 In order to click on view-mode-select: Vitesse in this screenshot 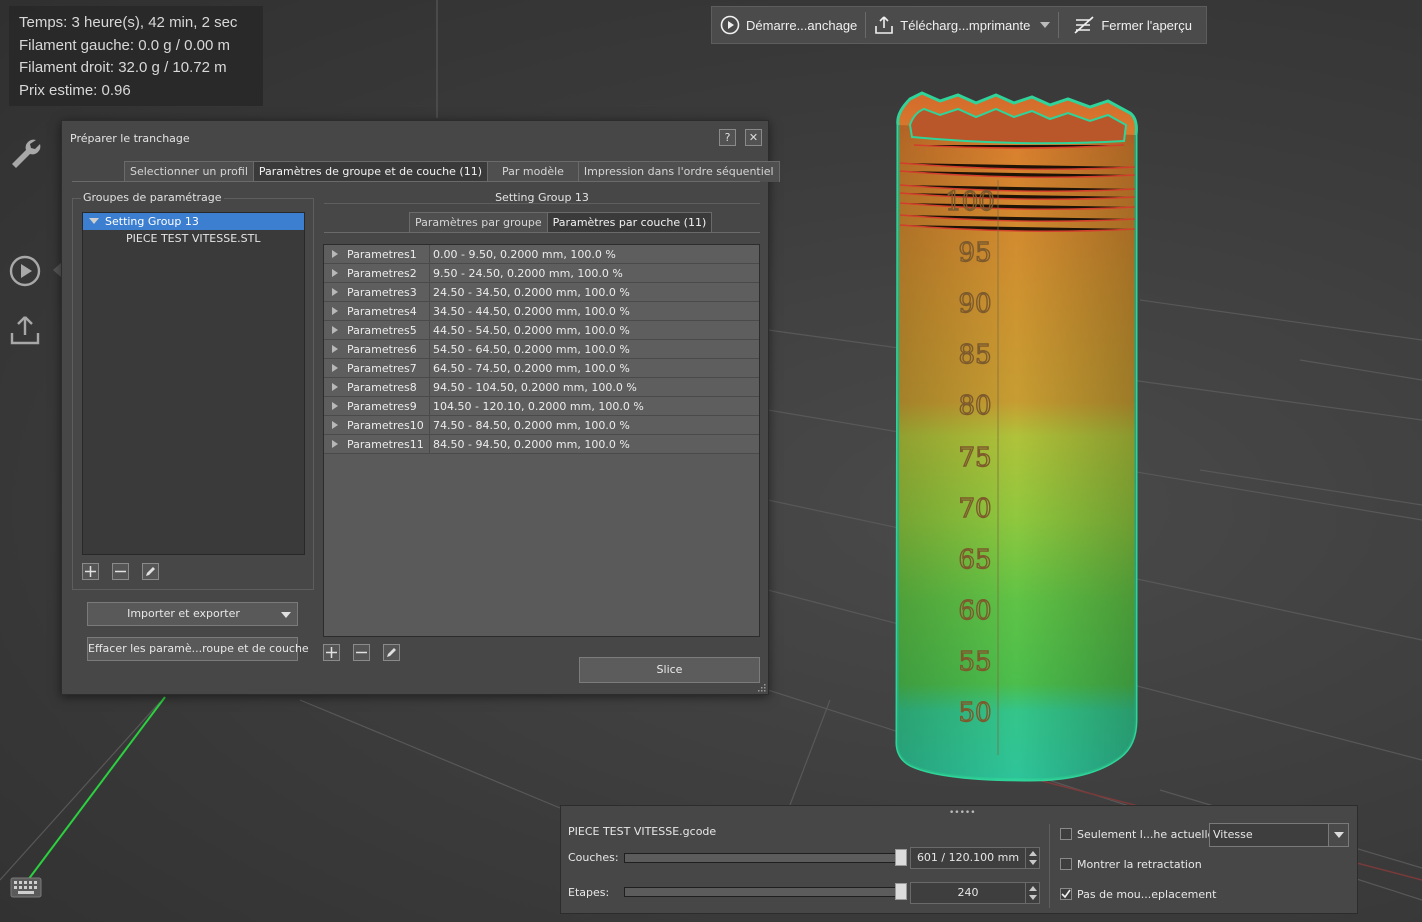, I will do `click(1279, 835)`.